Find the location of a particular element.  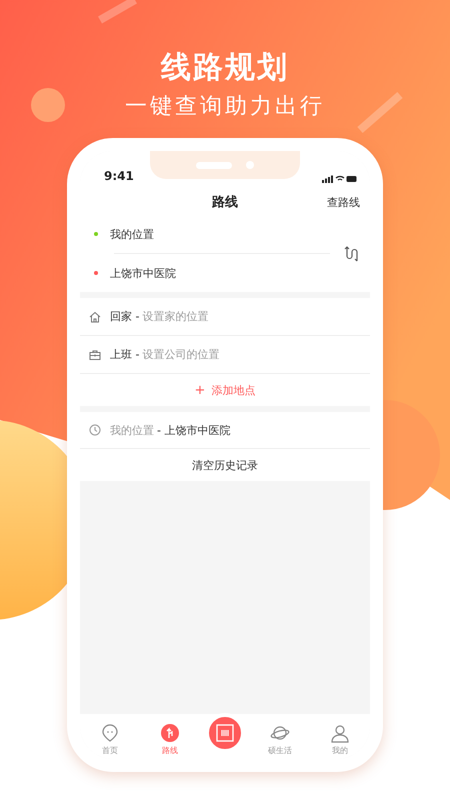

location-field: 上饶市中医院 is located at coordinates (143, 273).